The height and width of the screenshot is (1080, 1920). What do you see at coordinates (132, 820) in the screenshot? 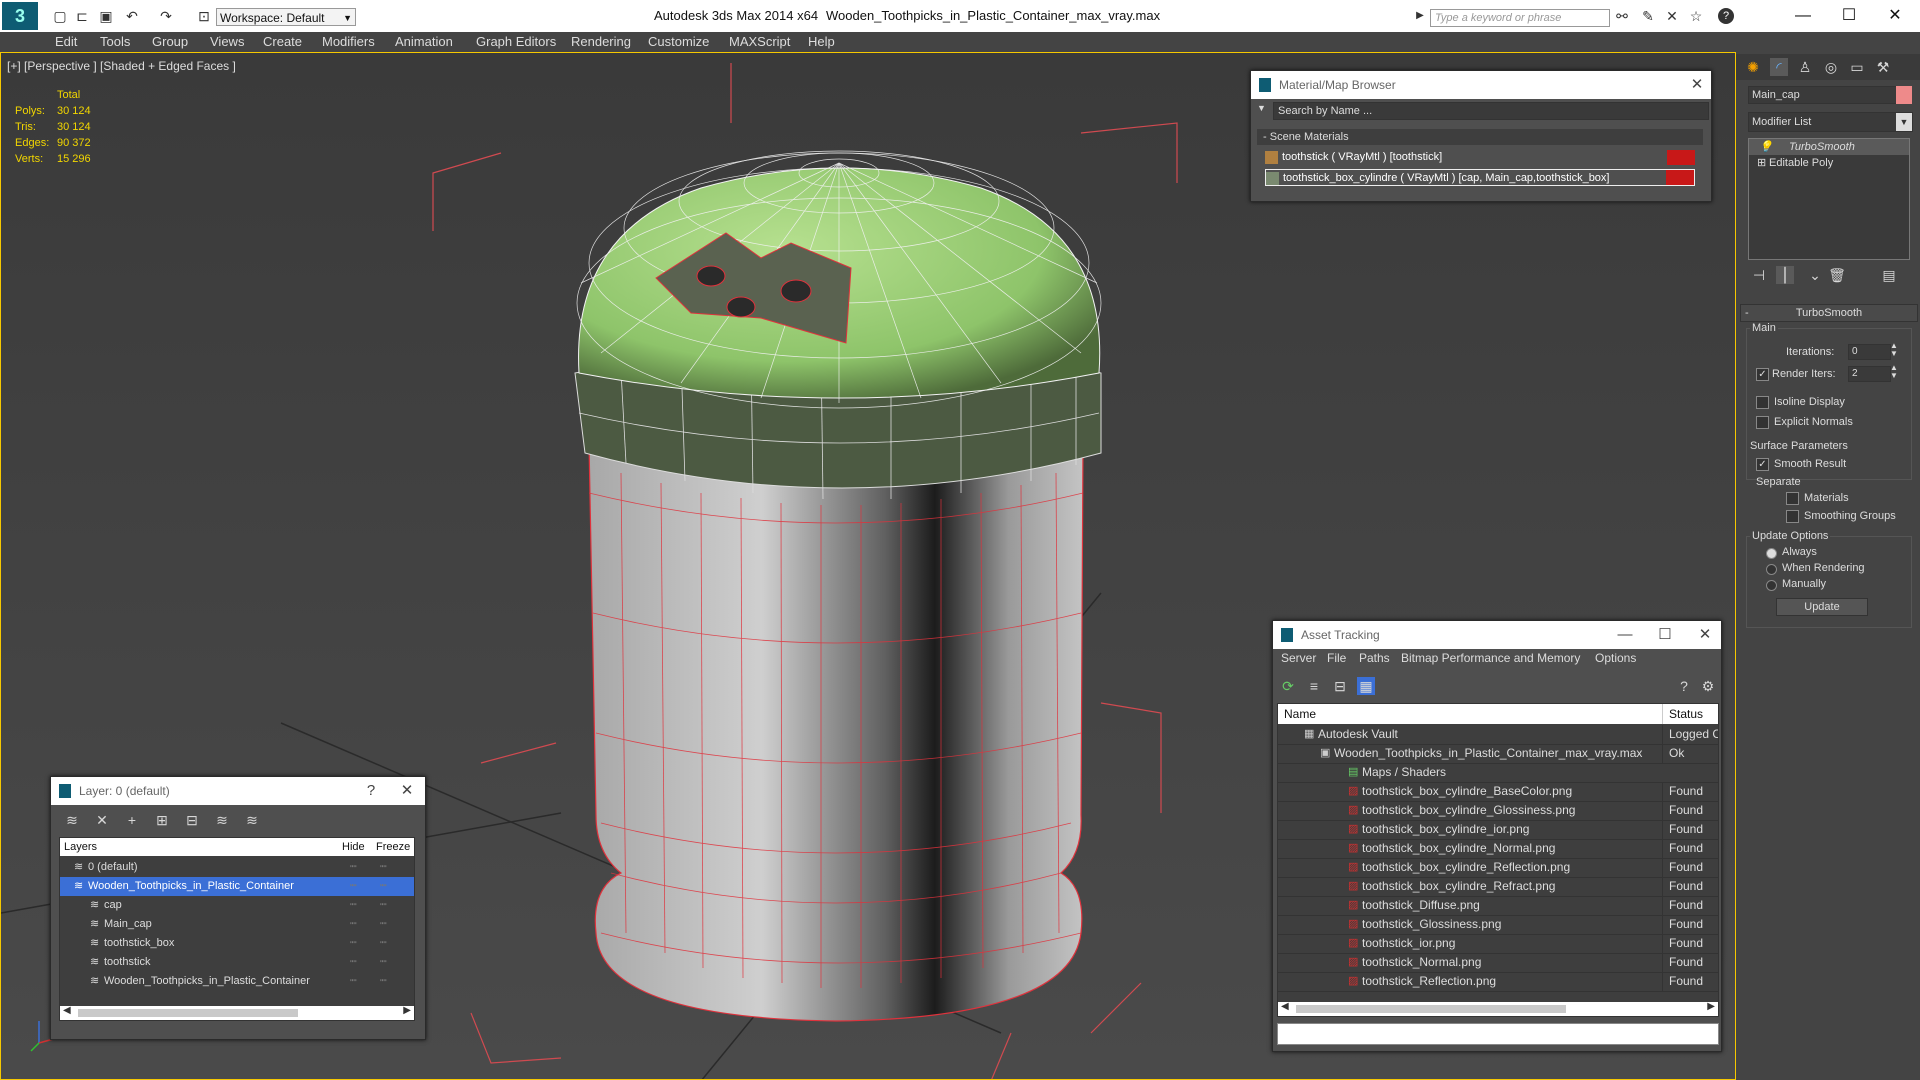
I see `add-to-layer-icon: +` at bounding box center [132, 820].